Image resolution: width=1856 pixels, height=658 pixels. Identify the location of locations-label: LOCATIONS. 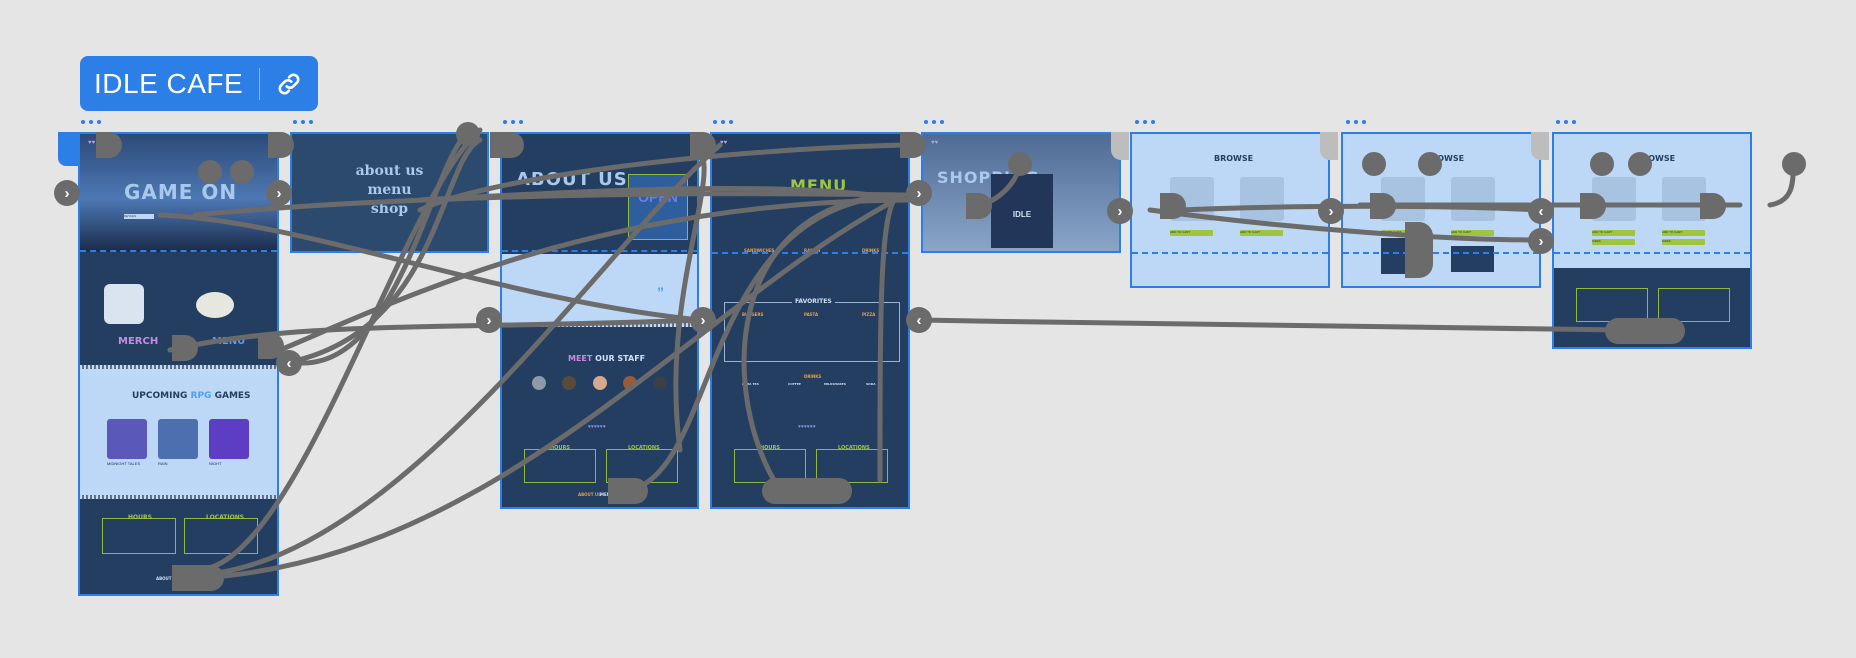
(854, 448).